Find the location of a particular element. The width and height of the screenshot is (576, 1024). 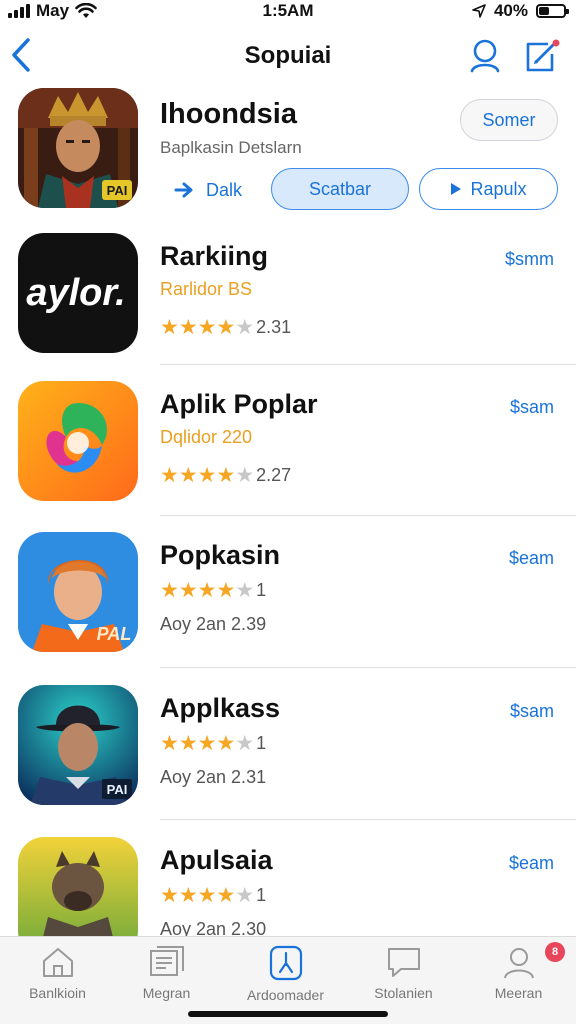

app-icon is located at coordinates (78, 441).